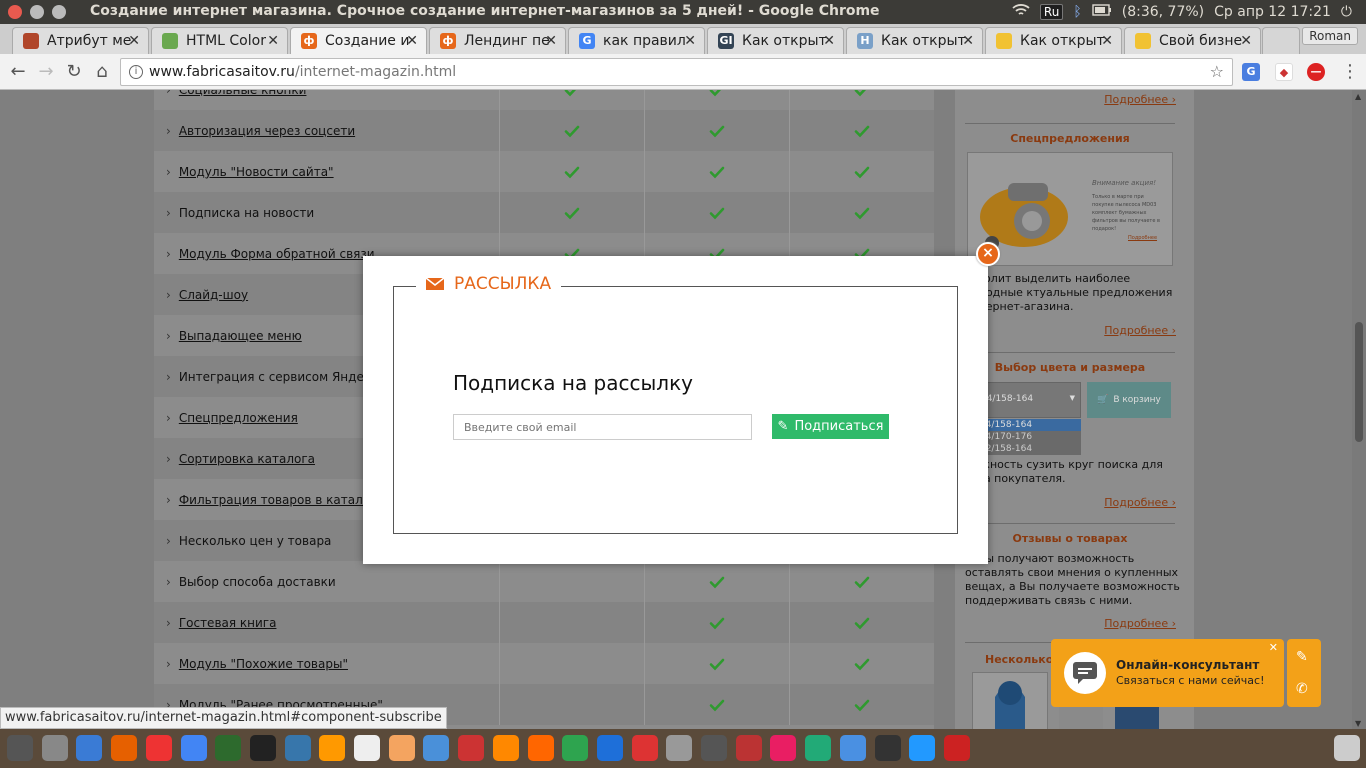 Image resolution: width=1366 pixels, height=768 pixels. Describe the element at coordinates (988, 254) in the screenshot. I see `close-icon: ×` at that location.